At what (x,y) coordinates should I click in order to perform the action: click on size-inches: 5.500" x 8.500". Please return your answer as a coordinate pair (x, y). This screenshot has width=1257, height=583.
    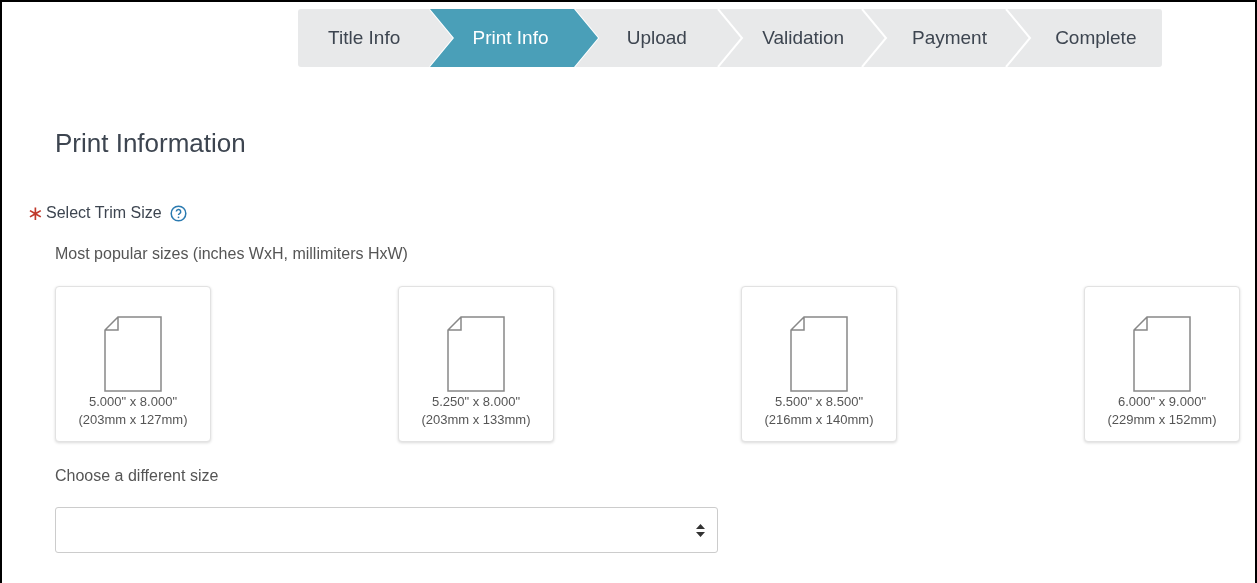
    Looking at the image, I should click on (819, 402).